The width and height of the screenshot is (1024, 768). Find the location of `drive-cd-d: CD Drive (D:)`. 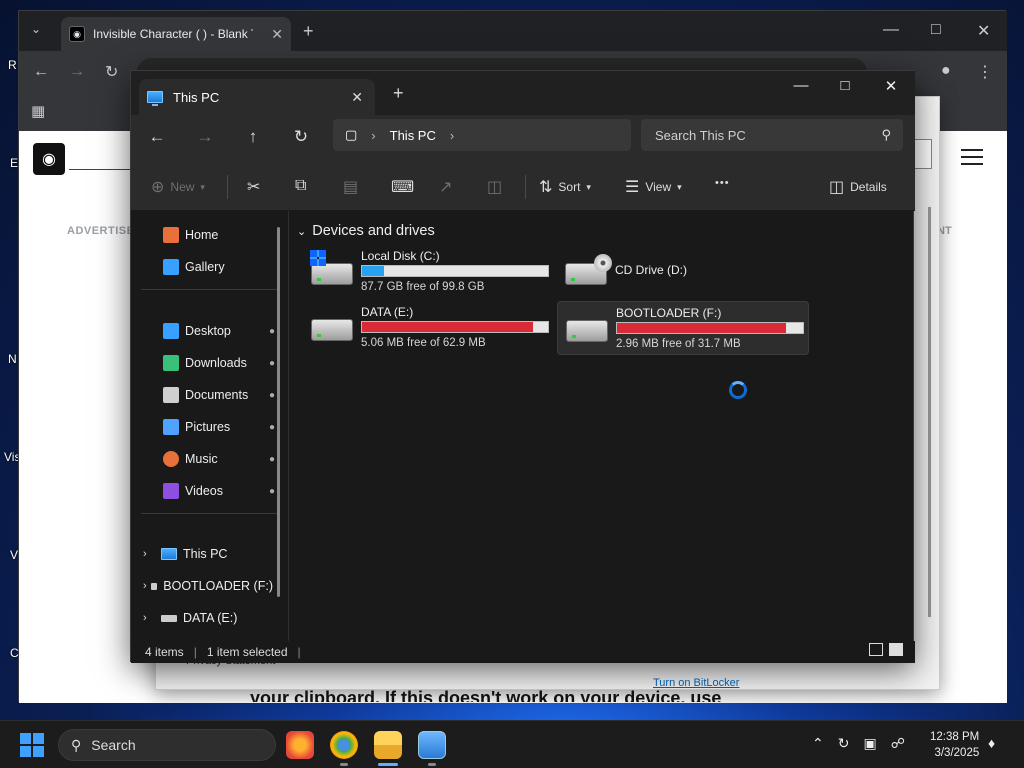

drive-cd-d: CD Drive (D:) is located at coordinates (685, 275).